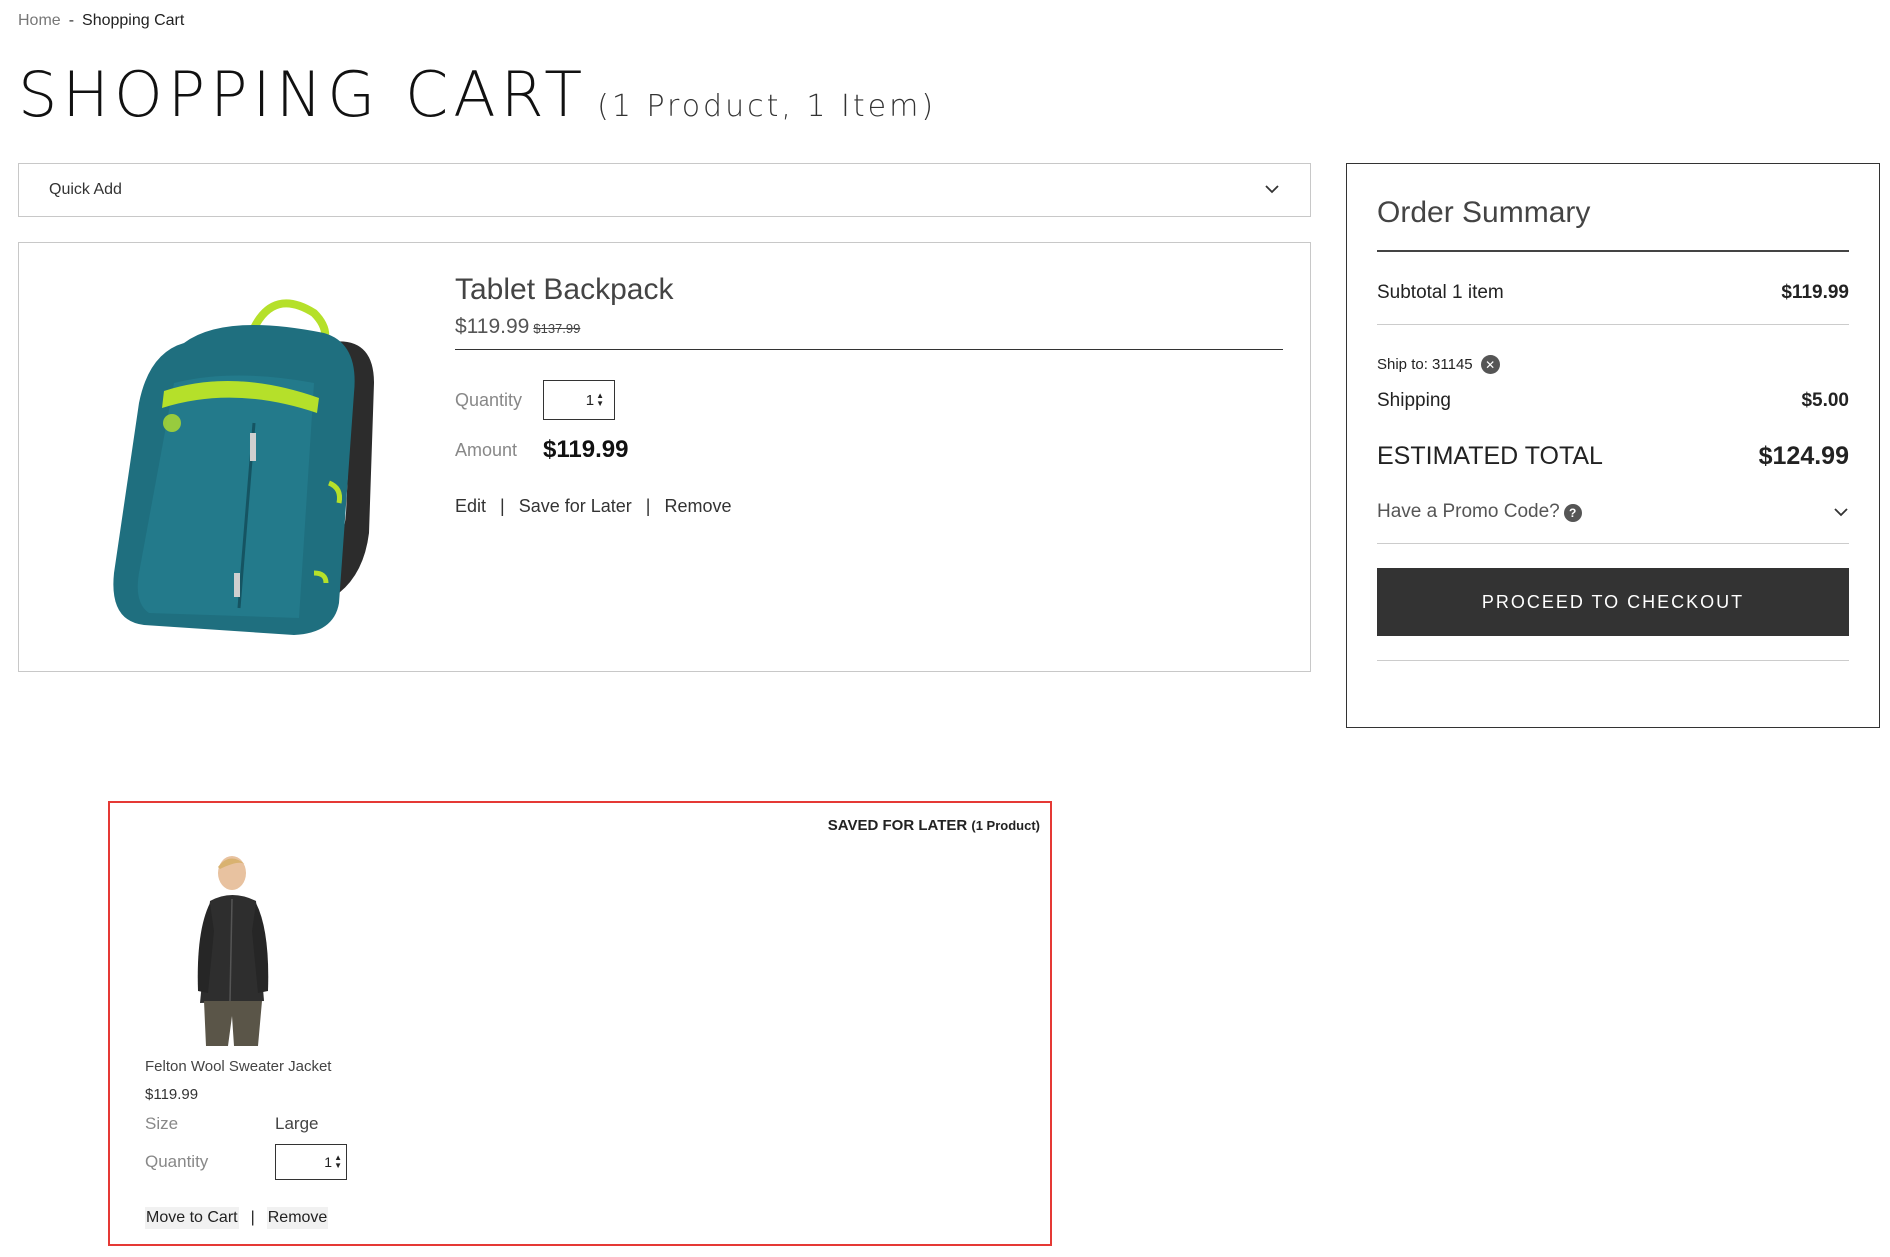 The height and width of the screenshot is (1257, 1890). What do you see at coordinates (303, 94) in the screenshot?
I see `page-title-text: SHOPPING CART` at bounding box center [303, 94].